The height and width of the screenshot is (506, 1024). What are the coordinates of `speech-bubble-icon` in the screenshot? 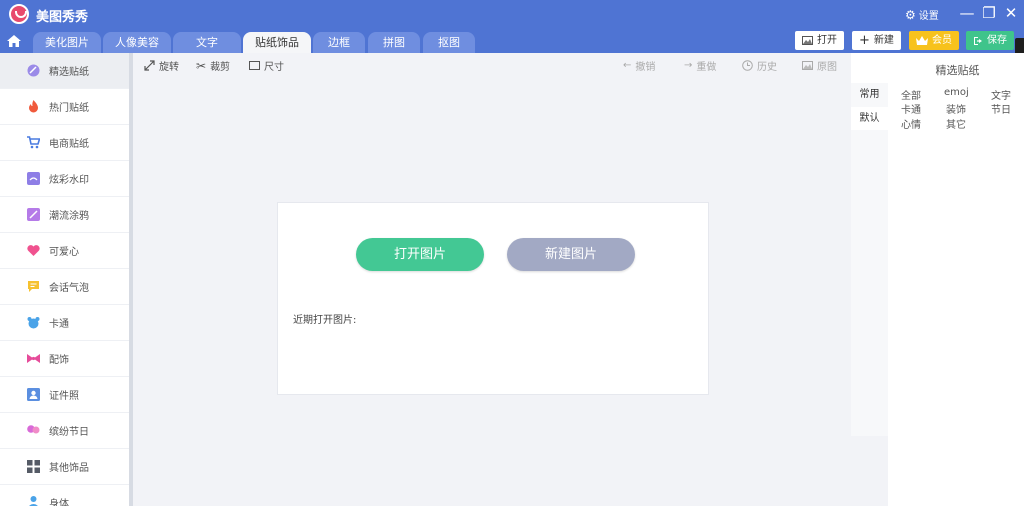 It's located at (33, 286).